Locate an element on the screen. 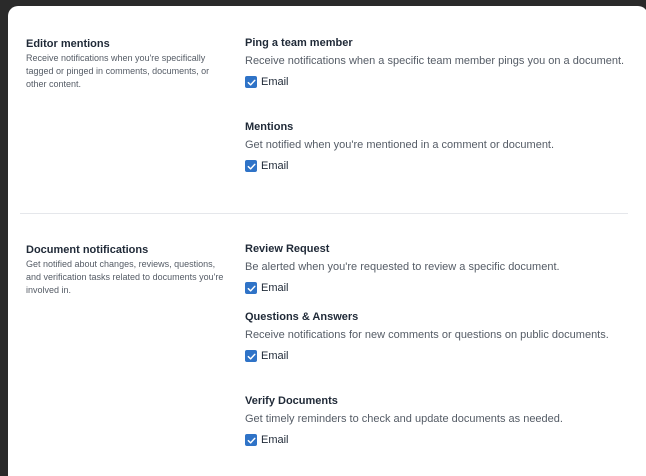 The height and width of the screenshot is (476, 646). setting-title: Verify Documents is located at coordinates (291, 401).